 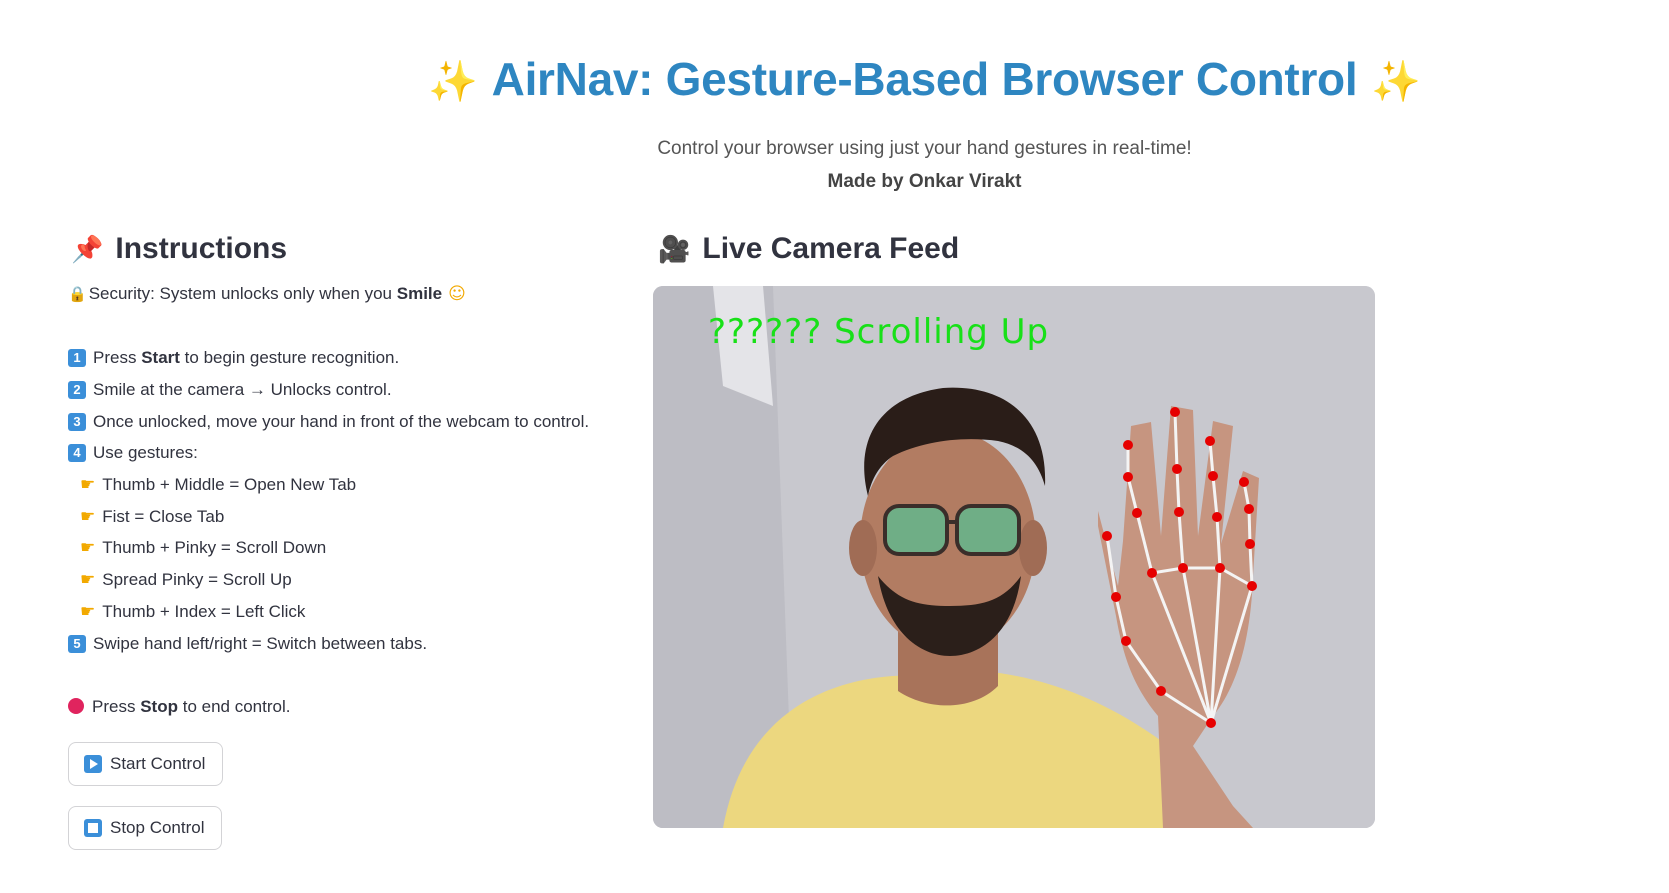 I want to click on lock-icon: 🔒, so click(x=77, y=294).